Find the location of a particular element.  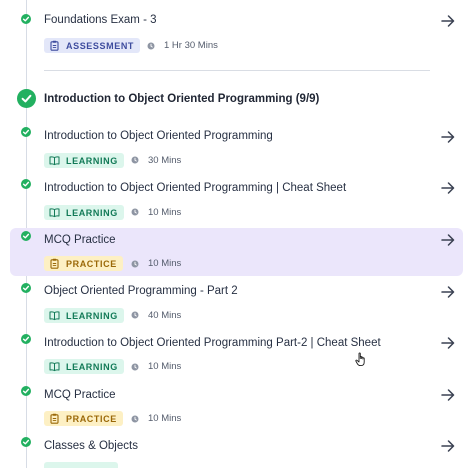

duration-text: 1 Hr 30 Mins is located at coordinates (191, 45).